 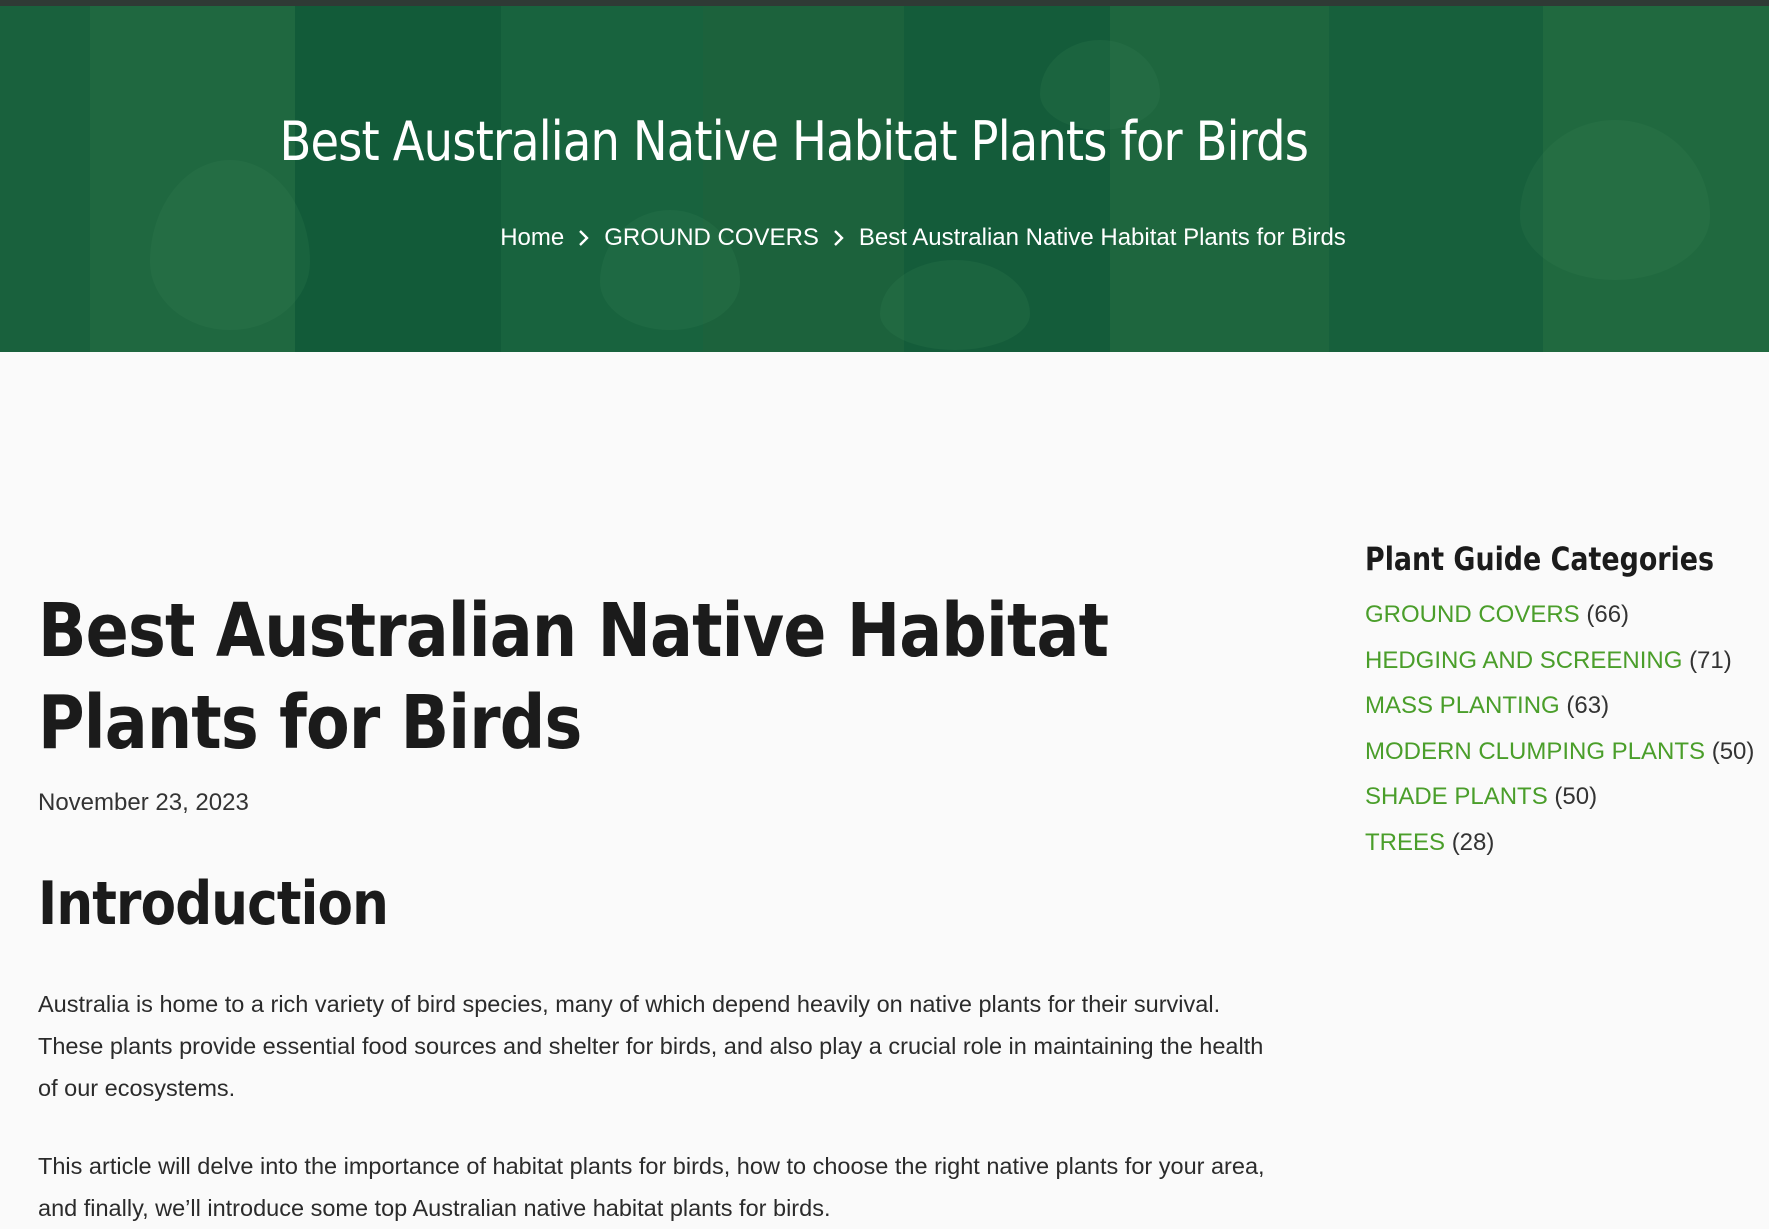 I want to click on sidebar-title: Plant Guide Categories, so click(x=1539, y=559).